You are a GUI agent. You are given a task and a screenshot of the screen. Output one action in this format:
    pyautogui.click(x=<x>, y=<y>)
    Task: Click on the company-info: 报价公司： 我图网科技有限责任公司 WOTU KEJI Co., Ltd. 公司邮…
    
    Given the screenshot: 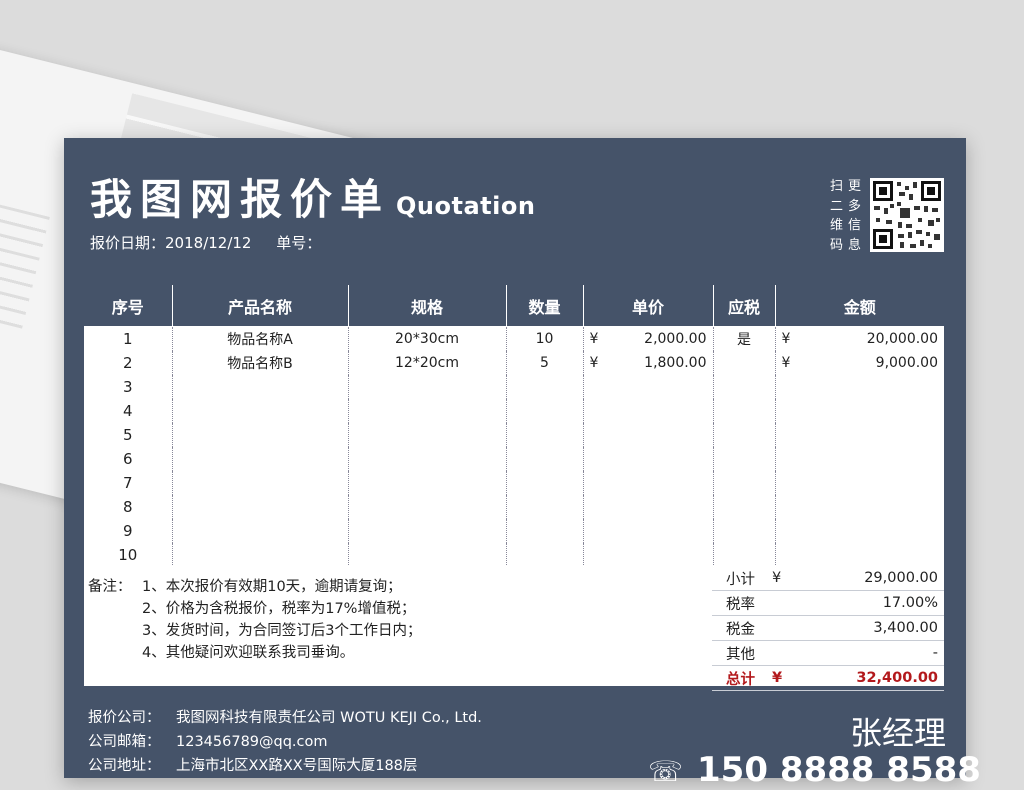 What is the action you would take?
    pyautogui.click(x=285, y=742)
    